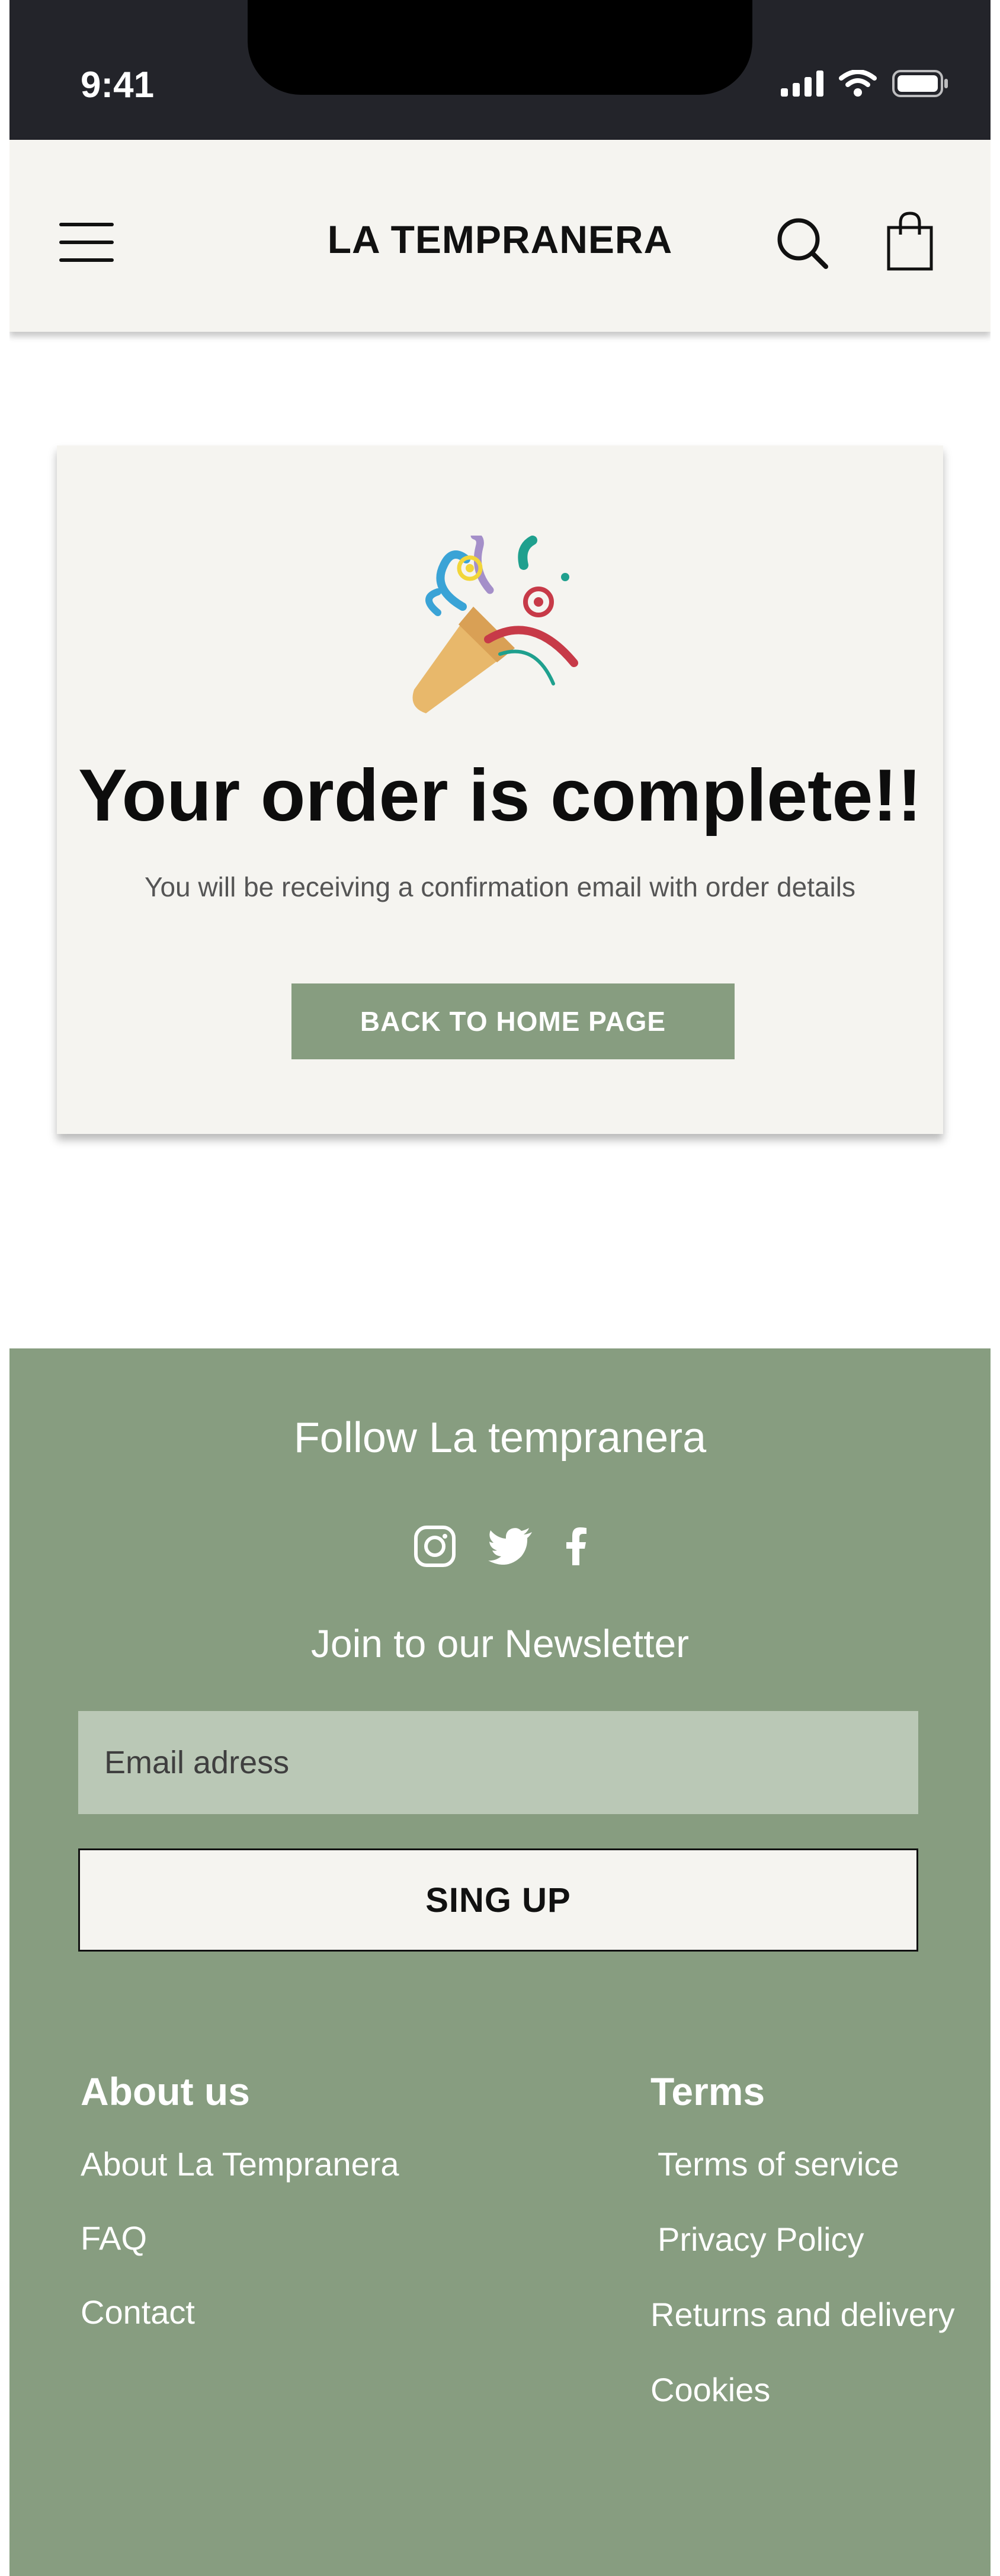 The height and width of the screenshot is (2576, 1000). What do you see at coordinates (500, 240) in the screenshot?
I see `brand-logo: LA TEMPRANERA` at bounding box center [500, 240].